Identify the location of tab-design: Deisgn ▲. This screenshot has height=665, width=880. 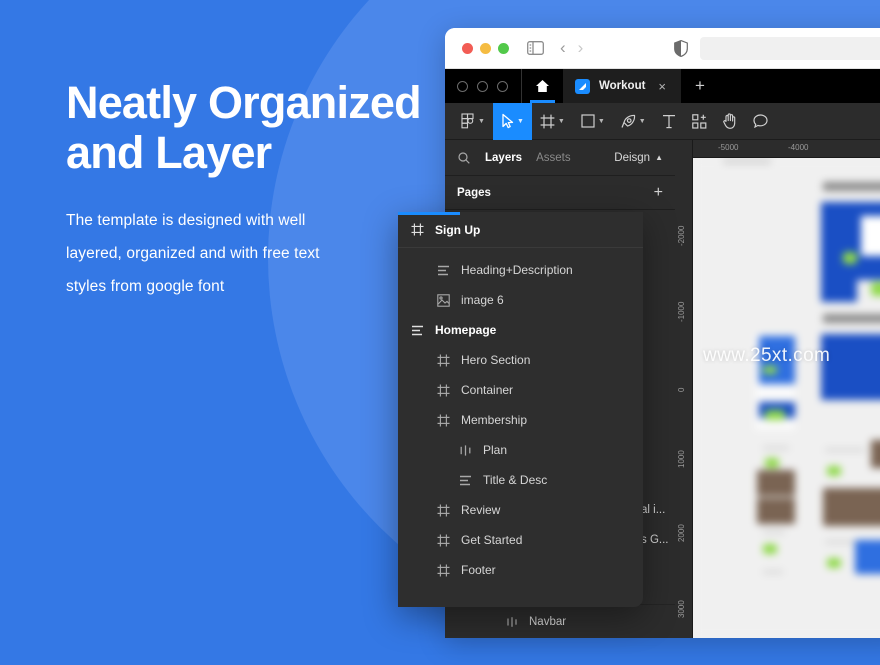
(638, 158).